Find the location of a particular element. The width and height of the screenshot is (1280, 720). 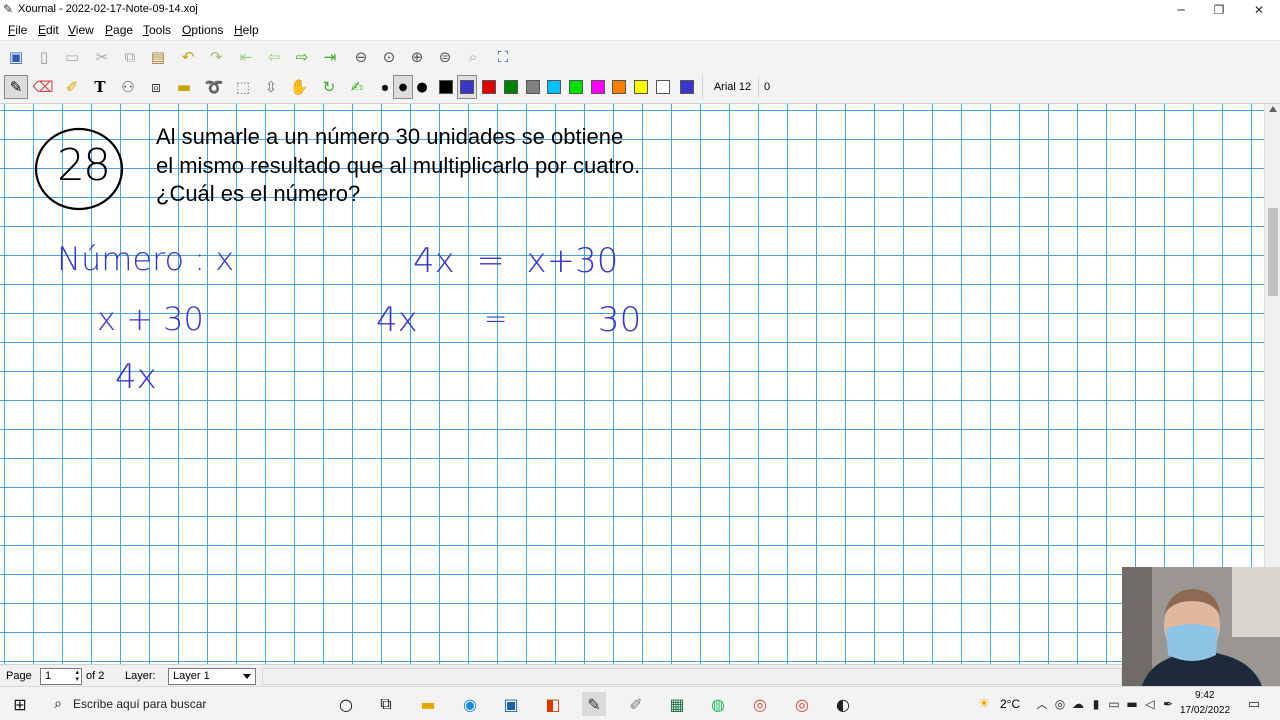

weather-icon: ☀ is located at coordinates (984, 704).